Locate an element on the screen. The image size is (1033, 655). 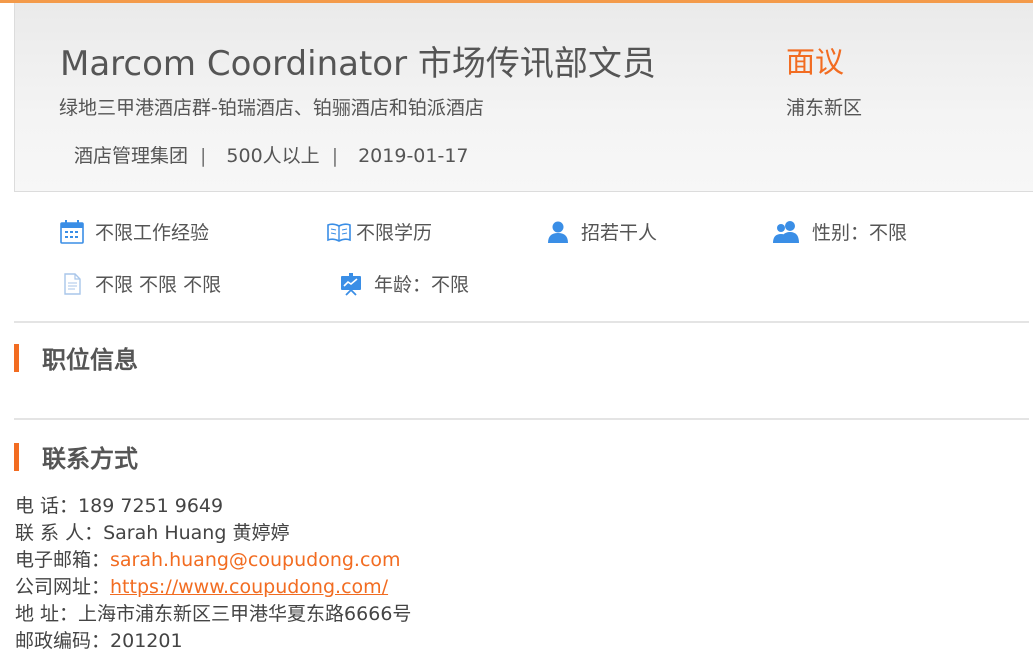
company-meta: 酒店管理集团 | 500人以上 | 2019-01-17 is located at coordinates (271, 154).